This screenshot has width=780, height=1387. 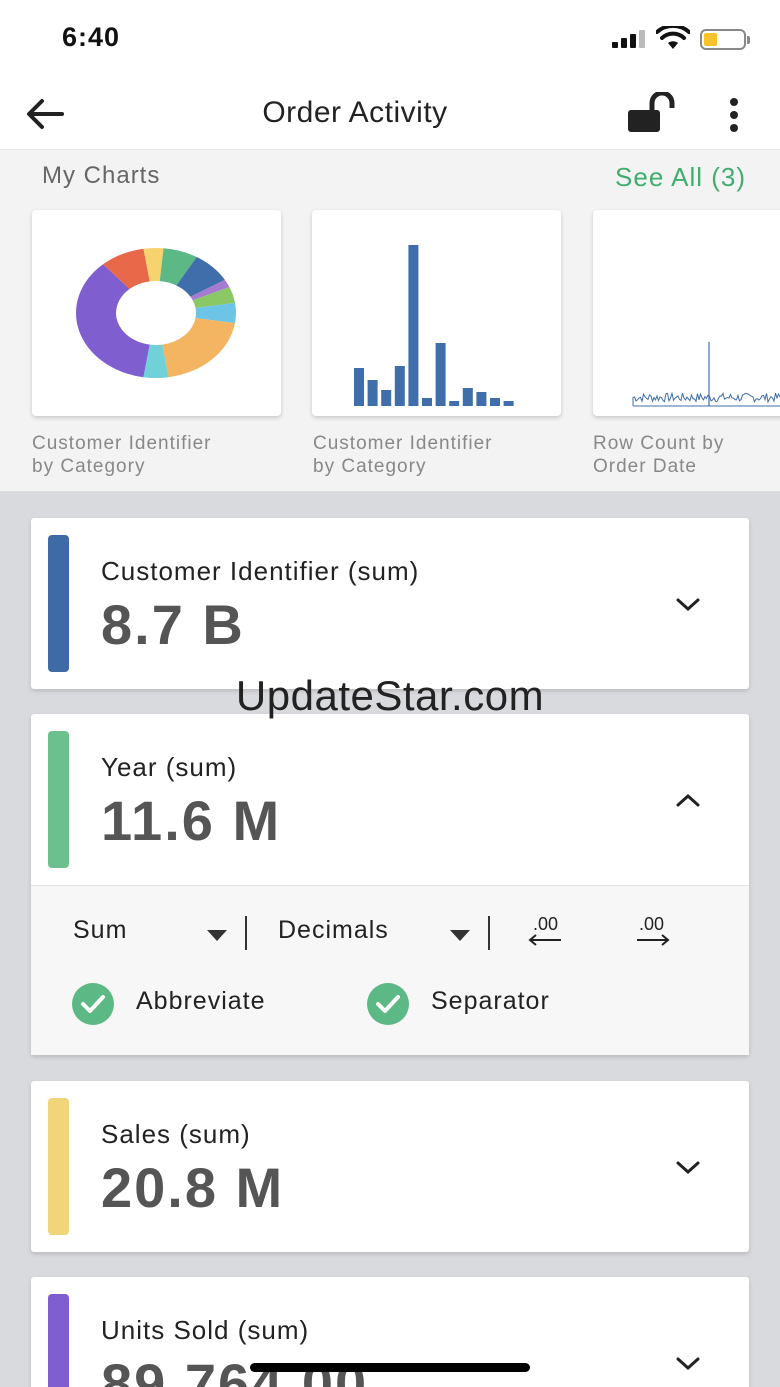 I want to click on chevron-up-icon, so click(x=688, y=800).